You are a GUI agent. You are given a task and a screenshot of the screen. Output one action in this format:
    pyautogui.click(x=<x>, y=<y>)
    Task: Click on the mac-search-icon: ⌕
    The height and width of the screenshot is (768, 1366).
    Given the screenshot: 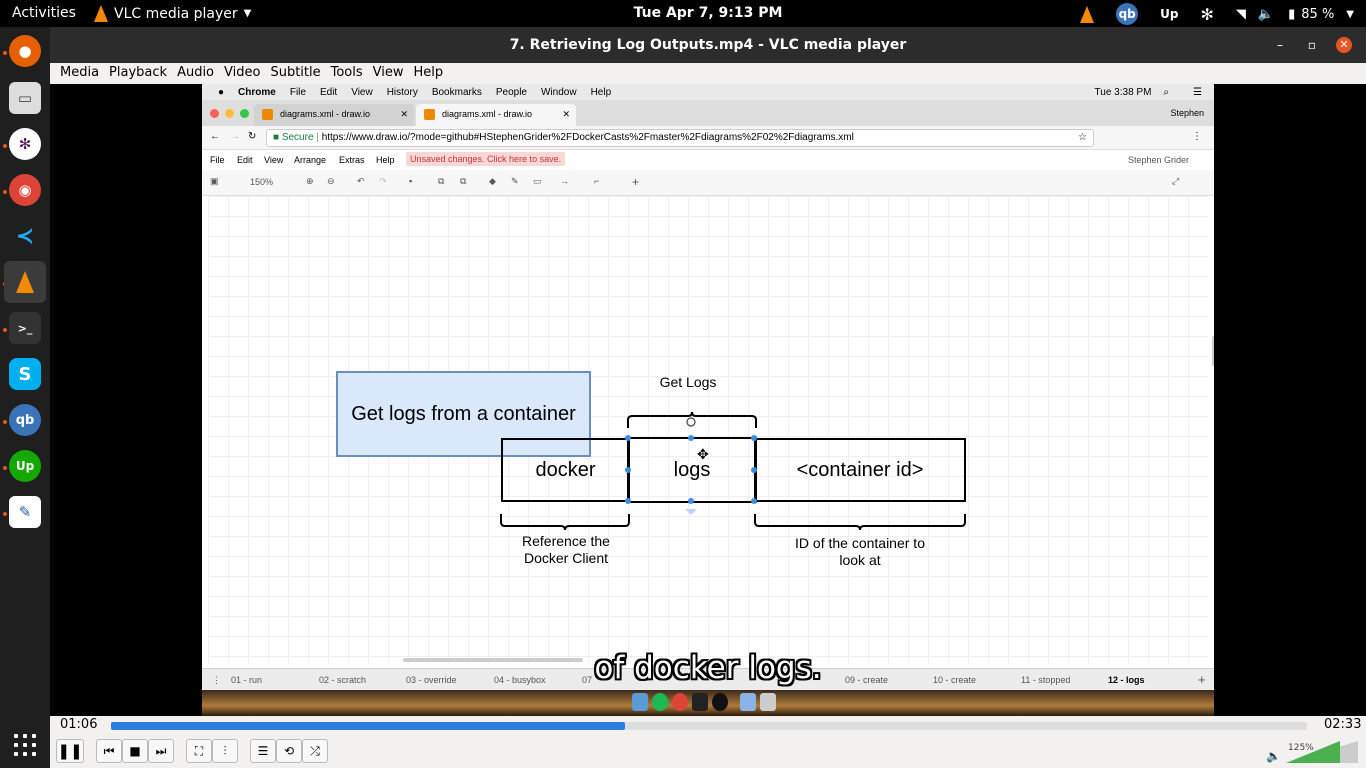 What is the action you would take?
    pyautogui.click(x=1166, y=92)
    